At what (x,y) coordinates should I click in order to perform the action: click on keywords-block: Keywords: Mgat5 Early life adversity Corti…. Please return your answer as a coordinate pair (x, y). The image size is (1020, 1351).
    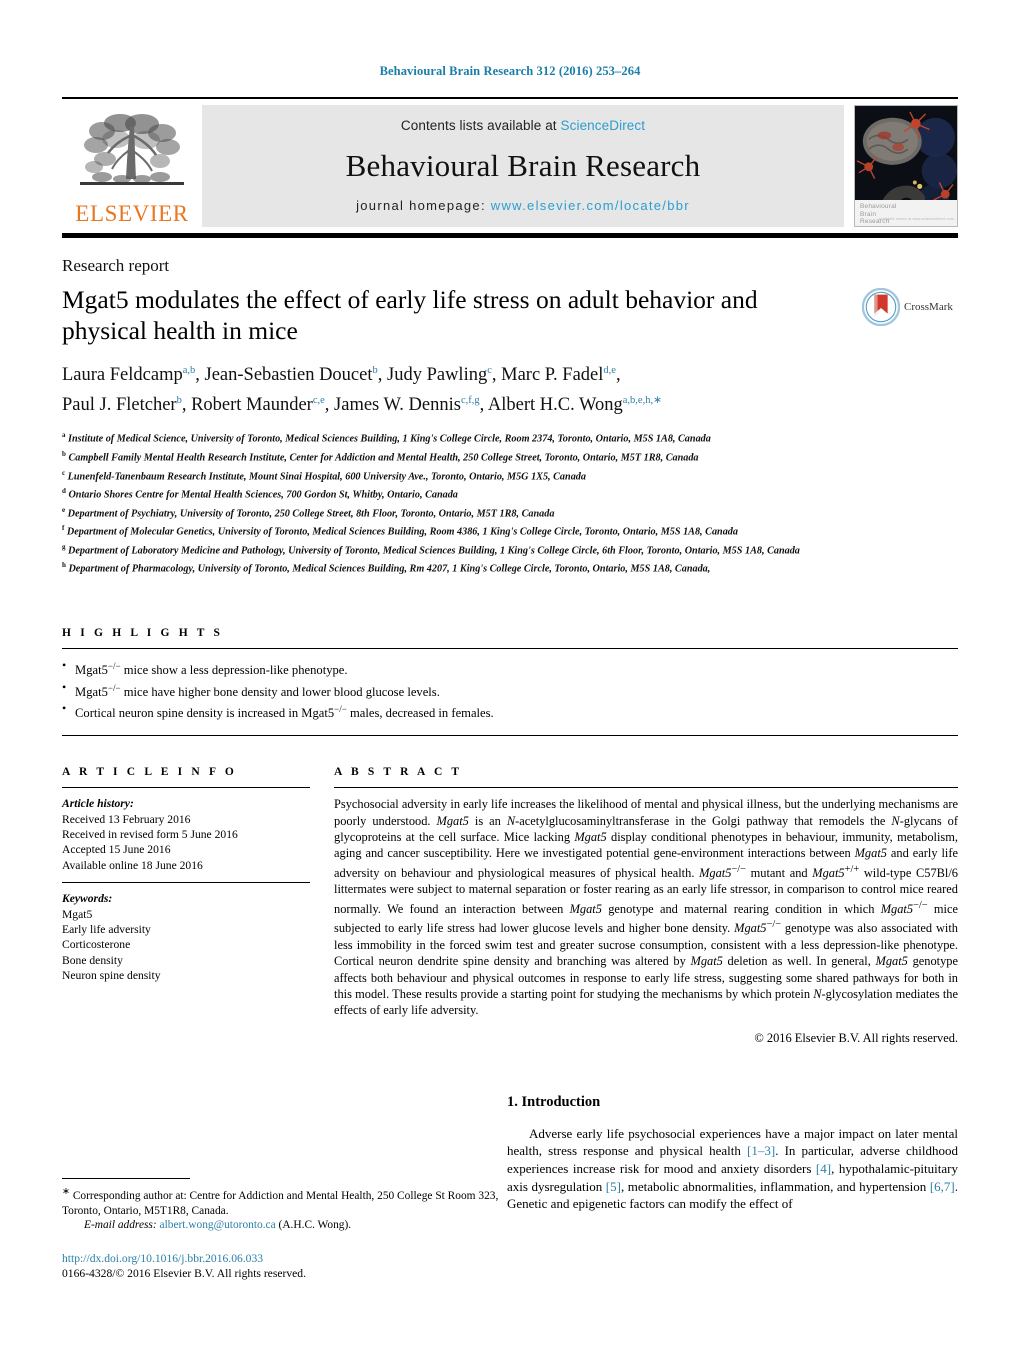
    Looking at the image, I should click on (186, 937).